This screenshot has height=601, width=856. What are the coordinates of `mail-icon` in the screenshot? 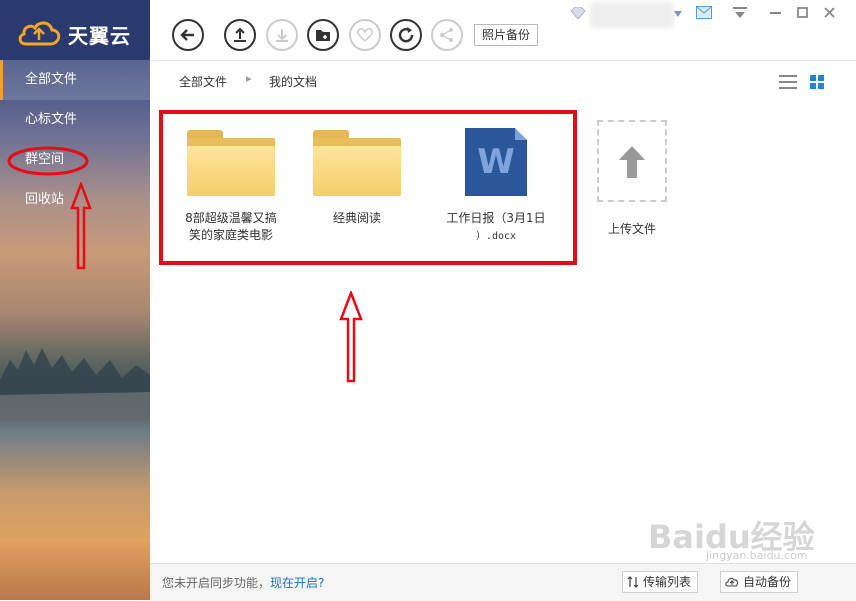 It's located at (704, 12).